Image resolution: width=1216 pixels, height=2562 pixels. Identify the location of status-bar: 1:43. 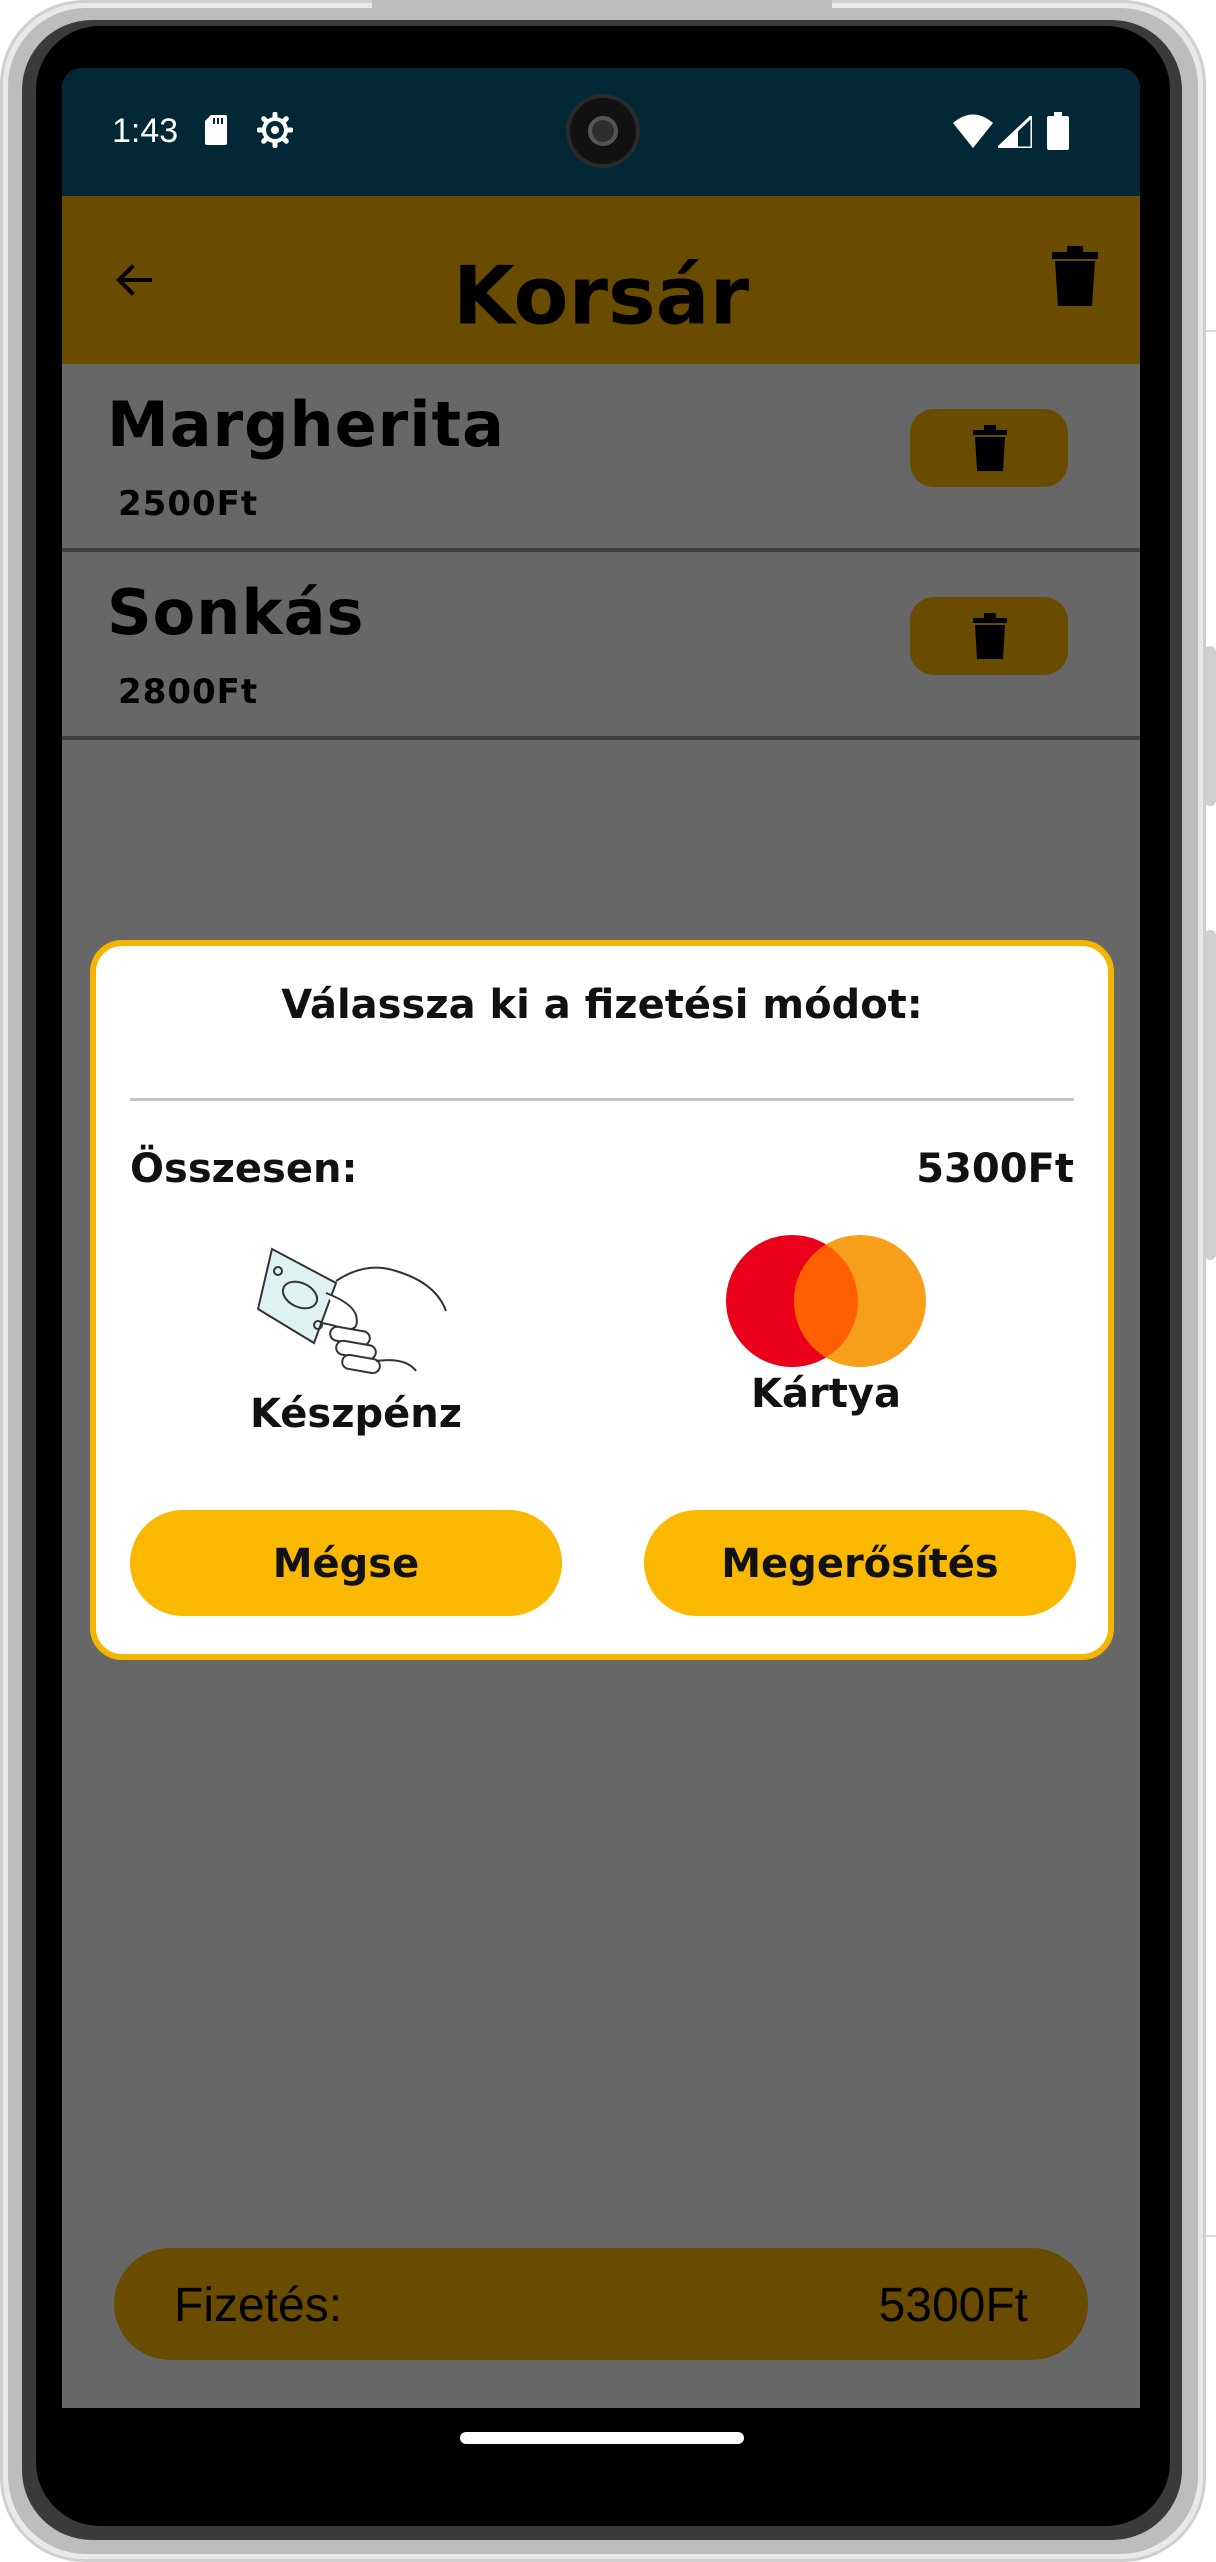
(601, 132).